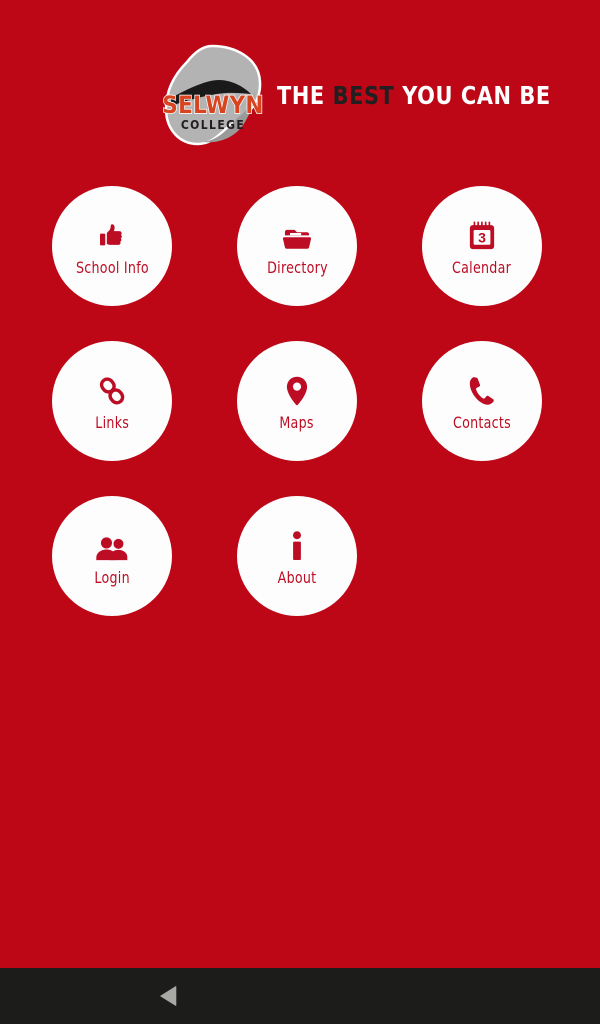 This screenshot has height=1024, width=600. Describe the element at coordinates (363, 95) in the screenshot. I see `tagline-part-best: BEST` at that location.